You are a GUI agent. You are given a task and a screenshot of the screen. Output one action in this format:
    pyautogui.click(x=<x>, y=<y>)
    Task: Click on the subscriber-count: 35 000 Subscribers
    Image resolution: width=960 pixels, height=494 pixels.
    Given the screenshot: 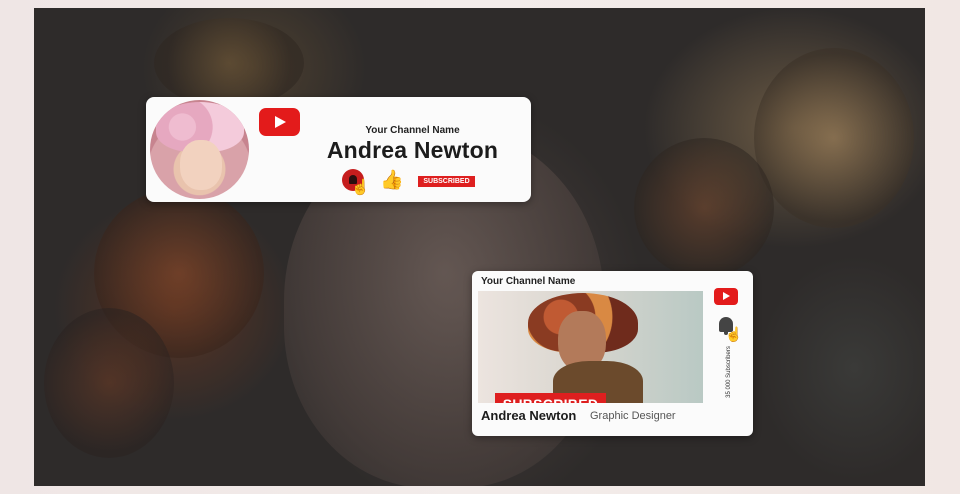 What is the action you would take?
    pyautogui.click(x=729, y=372)
    